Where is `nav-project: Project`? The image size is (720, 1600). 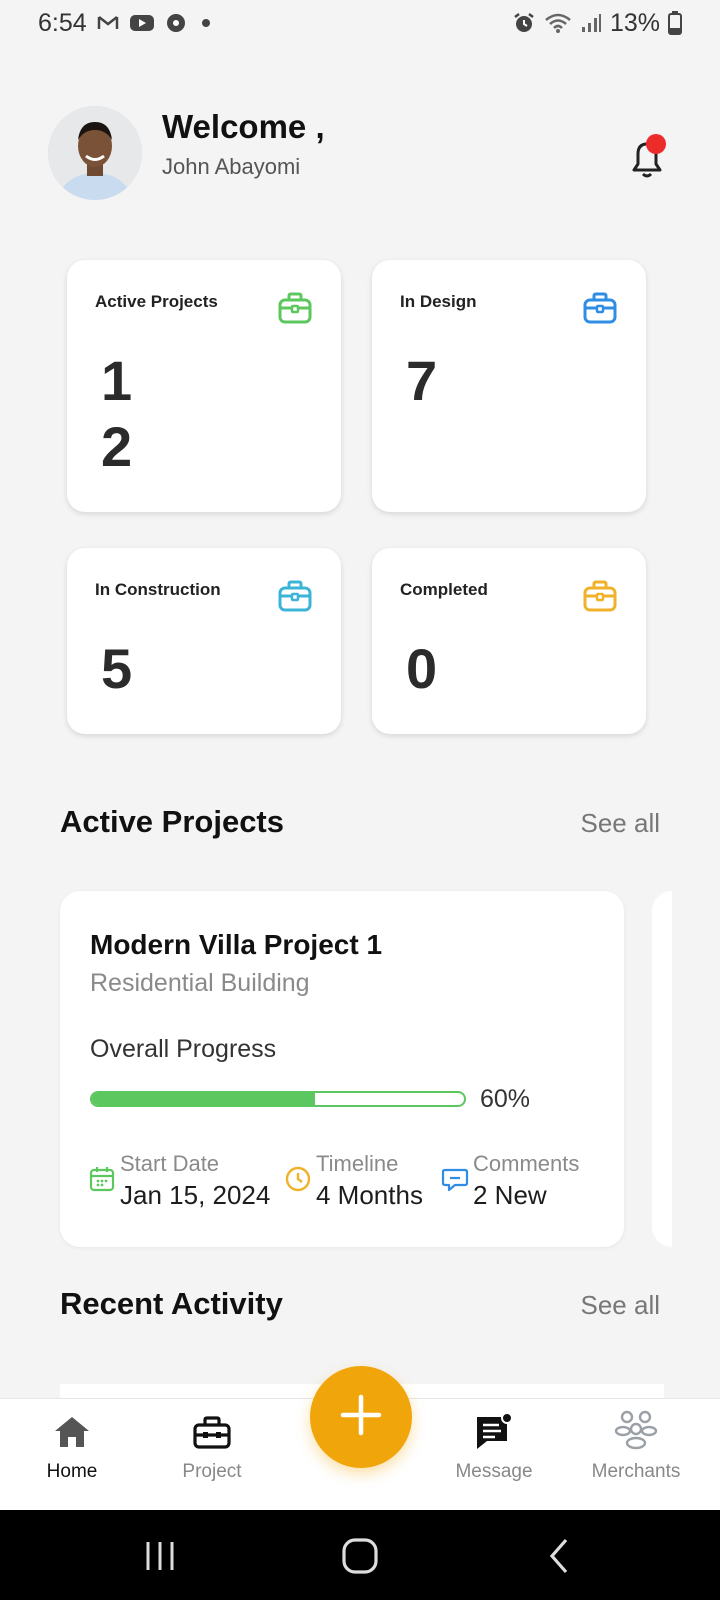
nav-project: Project is located at coordinates (212, 1446).